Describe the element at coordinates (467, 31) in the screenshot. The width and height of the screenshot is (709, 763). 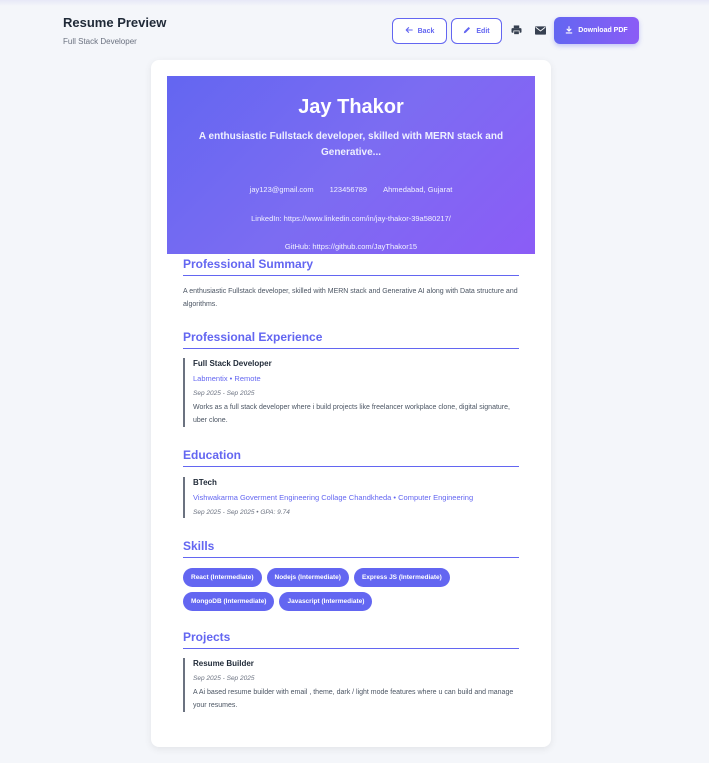
I see `pencil-icon` at that location.